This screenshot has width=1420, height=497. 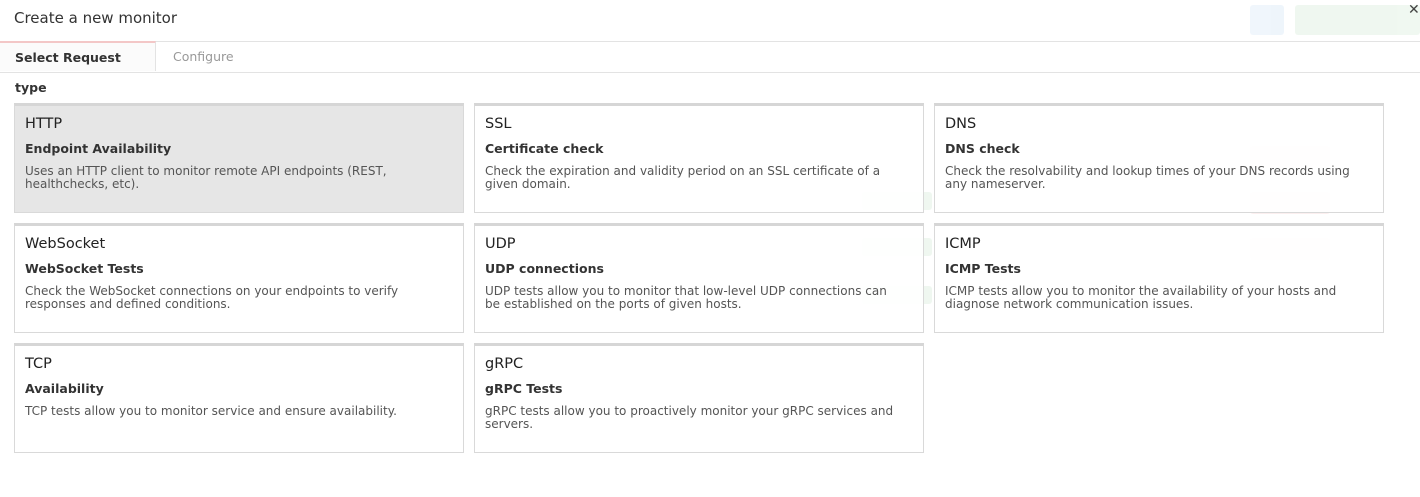 I want to click on card-name: SSL, so click(x=498, y=124).